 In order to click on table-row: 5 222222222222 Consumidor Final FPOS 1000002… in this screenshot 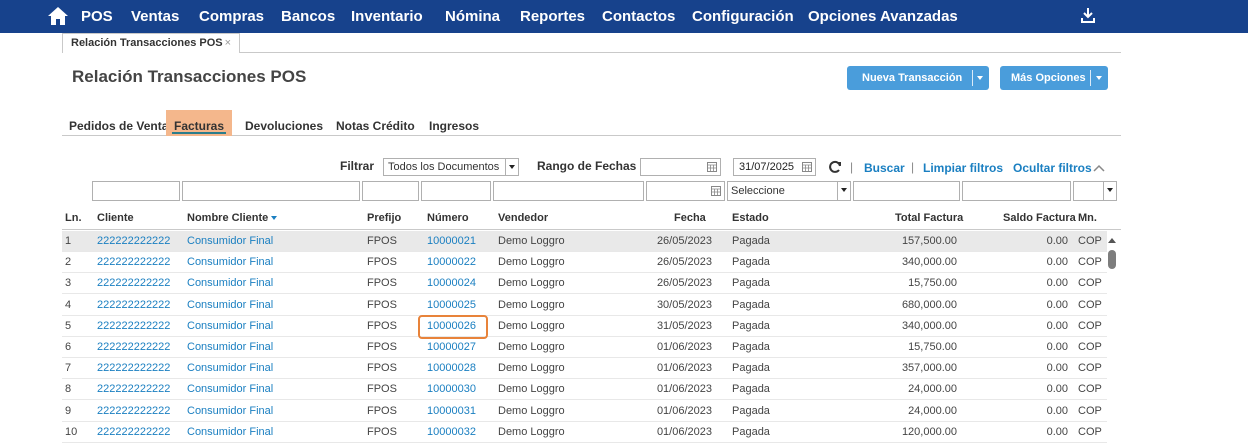, I will do `click(584, 326)`.